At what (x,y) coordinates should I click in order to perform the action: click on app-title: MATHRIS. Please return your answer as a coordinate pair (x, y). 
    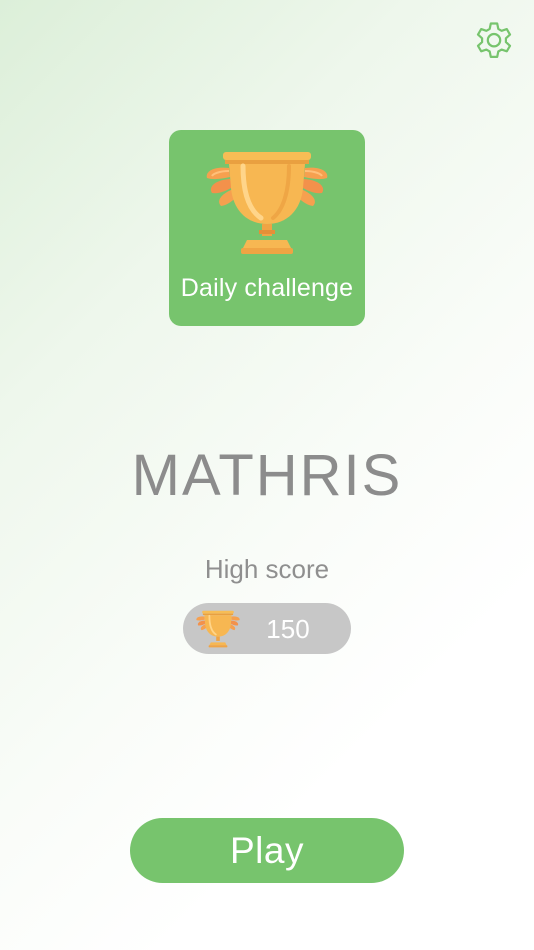
    Looking at the image, I should click on (267, 475).